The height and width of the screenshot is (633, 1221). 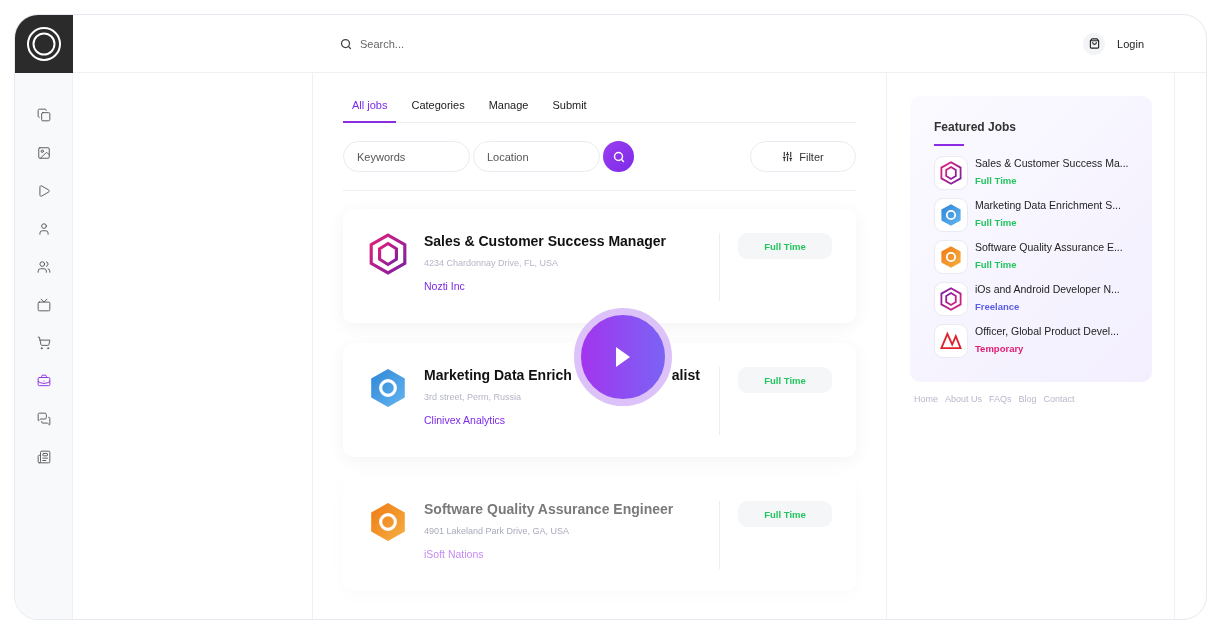 What do you see at coordinates (545, 241) in the screenshot?
I see `job-title: Sales & Customer Success Manager` at bounding box center [545, 241].